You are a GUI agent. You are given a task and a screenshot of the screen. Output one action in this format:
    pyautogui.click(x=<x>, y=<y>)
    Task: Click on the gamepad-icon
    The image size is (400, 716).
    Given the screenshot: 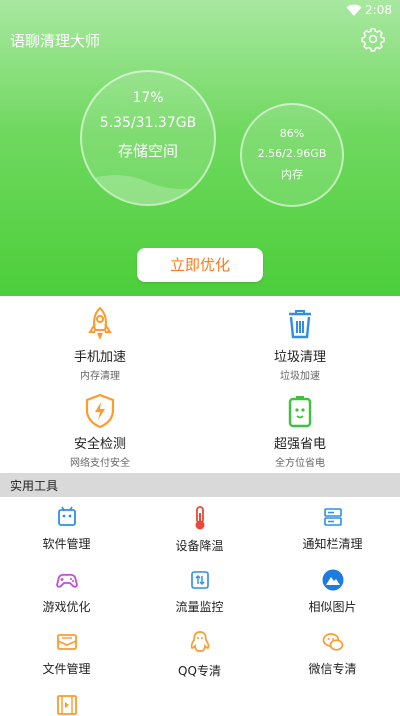 What is the action you would take?
    pyautogui.click(x=66, y=580)
    